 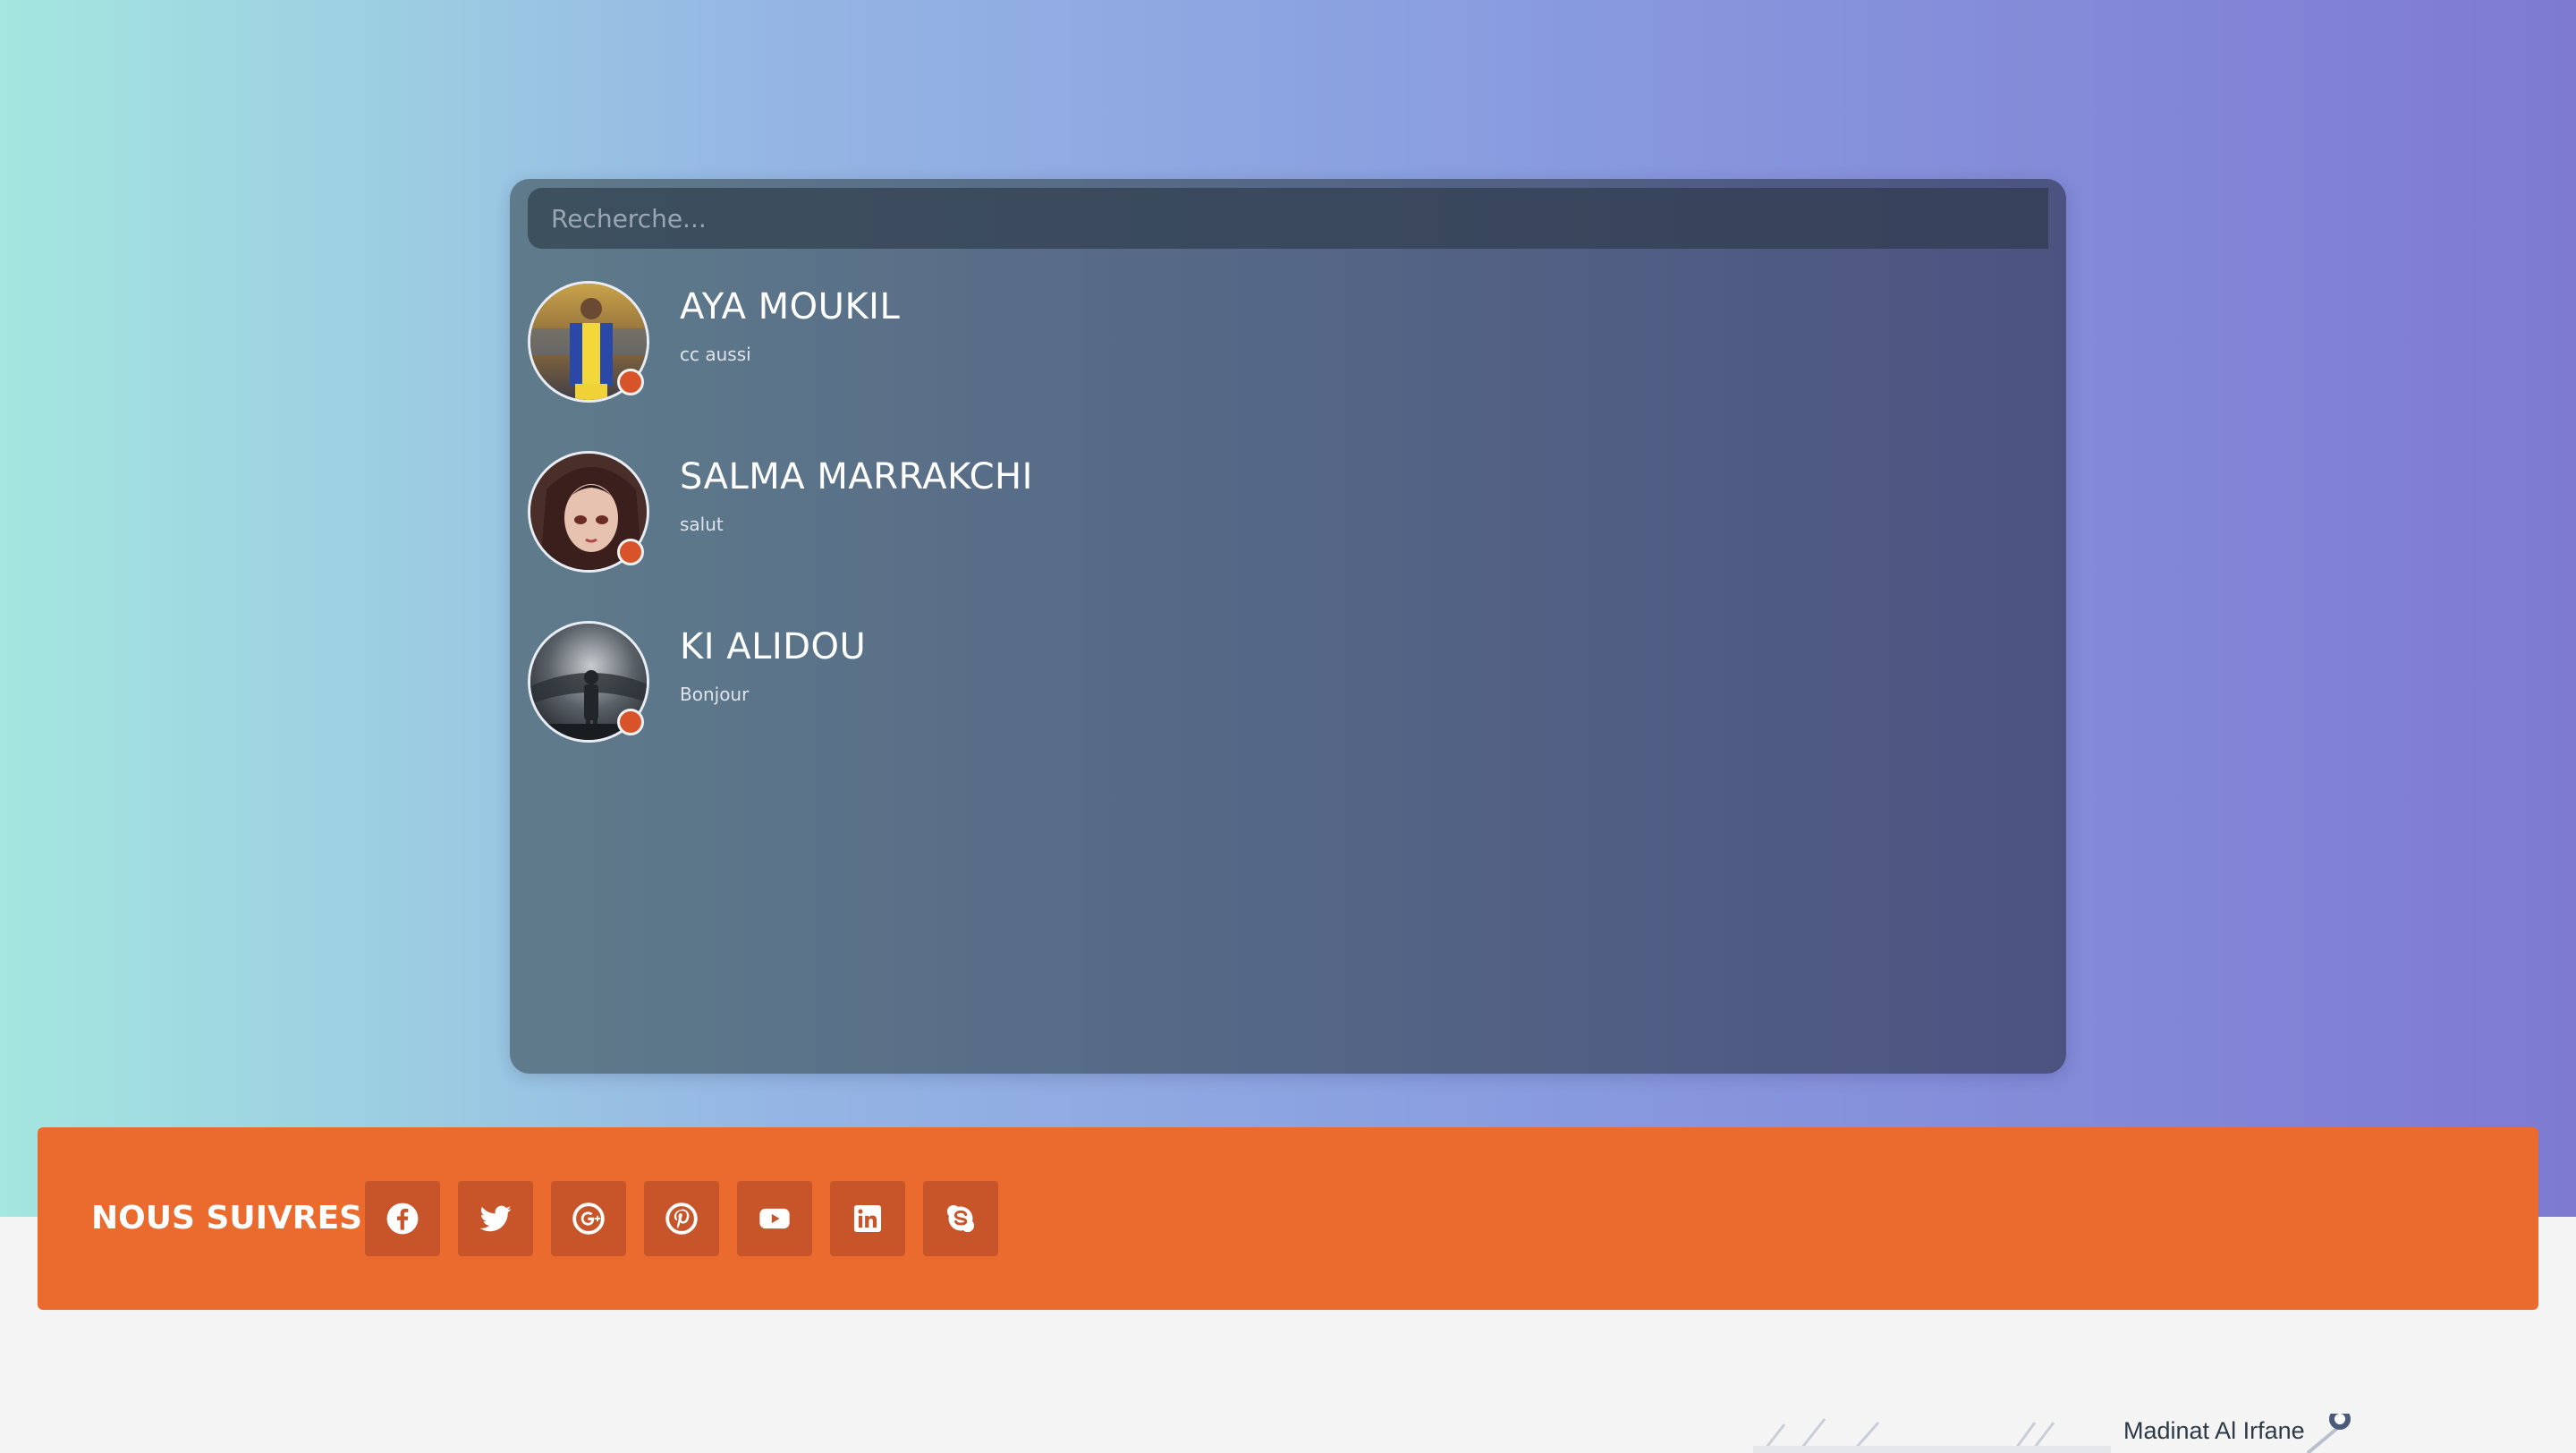 I want to click on skype-button, so click(x=960, y=1218).